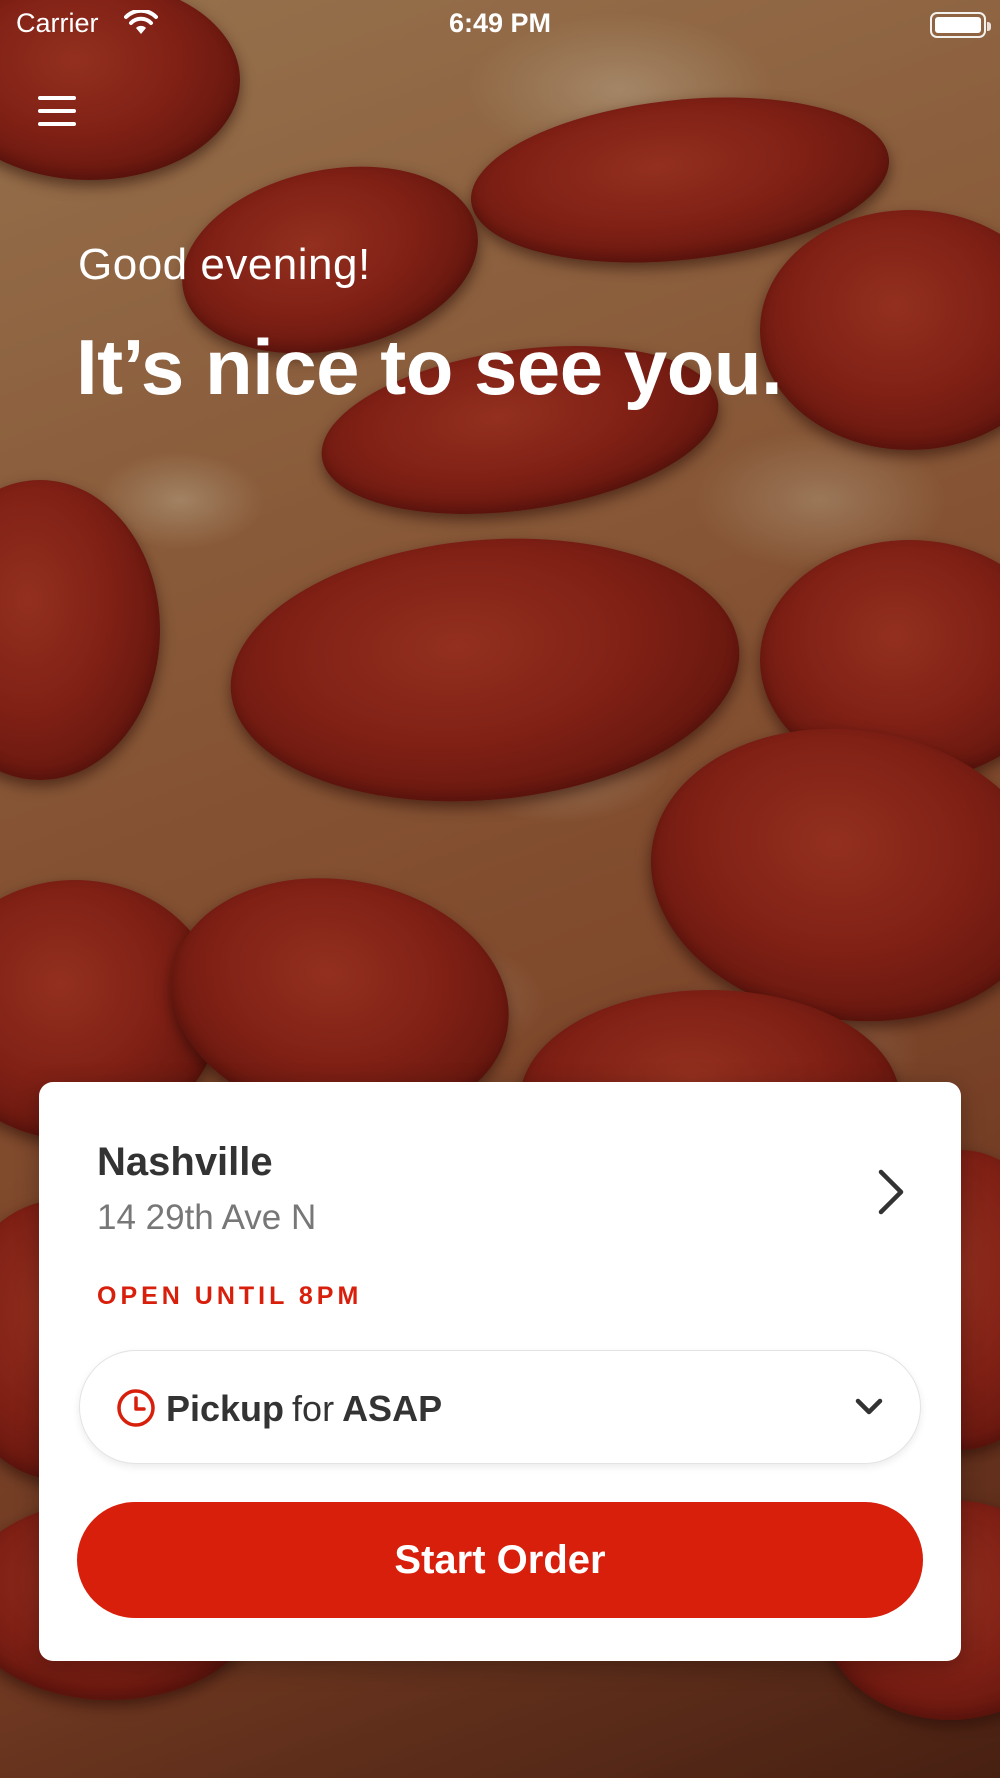 This screenshot has width=1000, height=1778. Describe the element at coordinates (225, 1408) in the screenshot. I see `order-mode: Pickup` at that location.